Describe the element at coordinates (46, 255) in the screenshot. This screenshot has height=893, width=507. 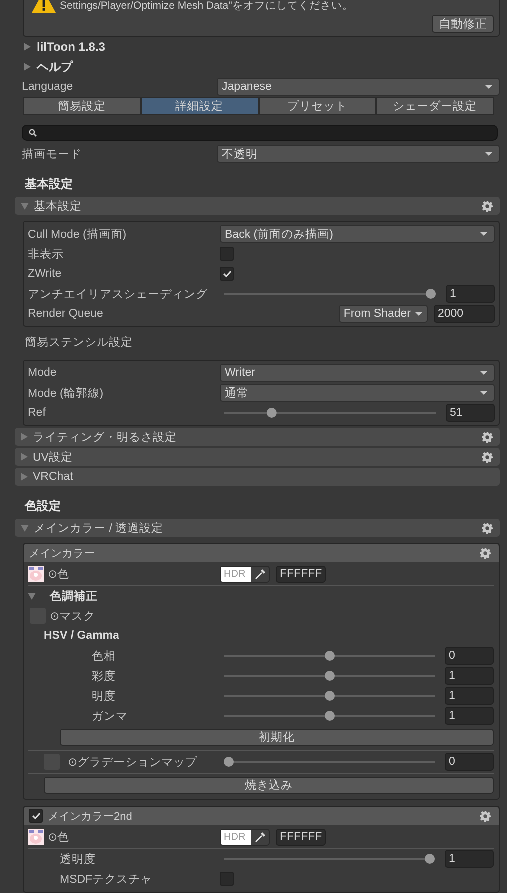
I see `field-label: 非表示` at that location.